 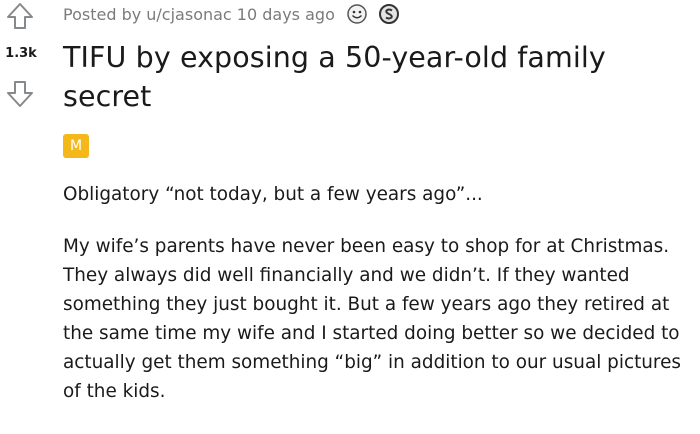 What do you see at coordinates (199, 14) in the screenshot?
I see `post-byline: Posted by u/cjasonac 10 days ago` at bounding box center [199, 14].